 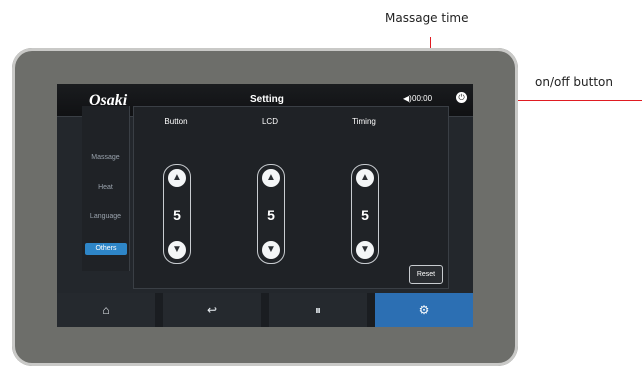 I want to click on timing-stepper: ▲ 5 ▼, so click(x=365, y=214).